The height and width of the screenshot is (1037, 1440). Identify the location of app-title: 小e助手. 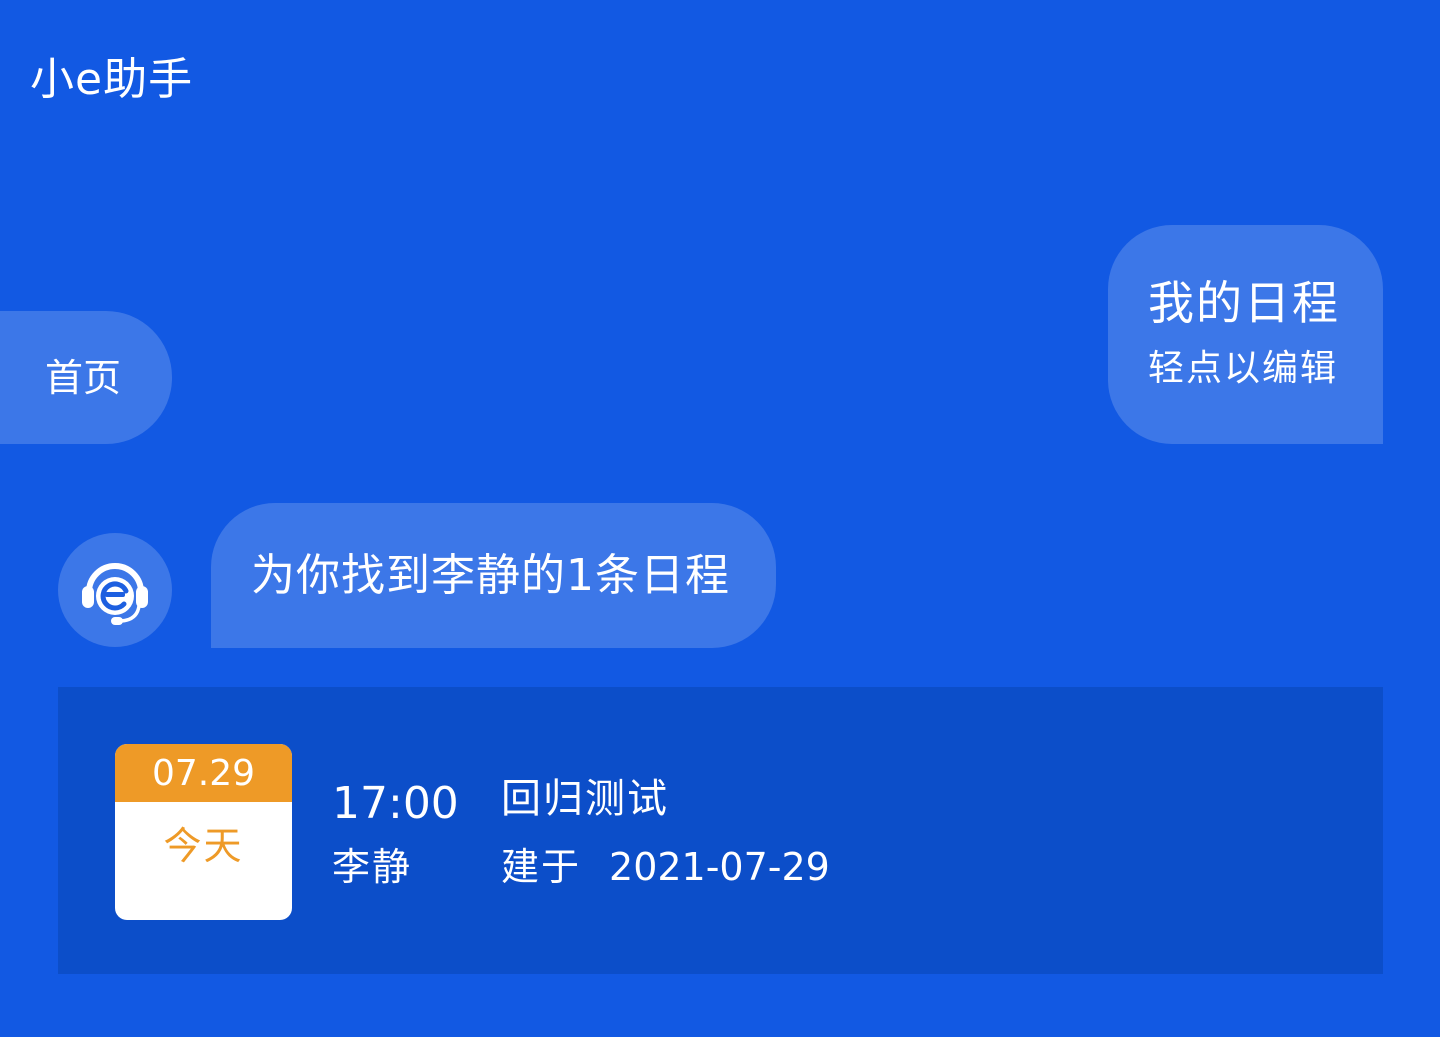
(112, 79).